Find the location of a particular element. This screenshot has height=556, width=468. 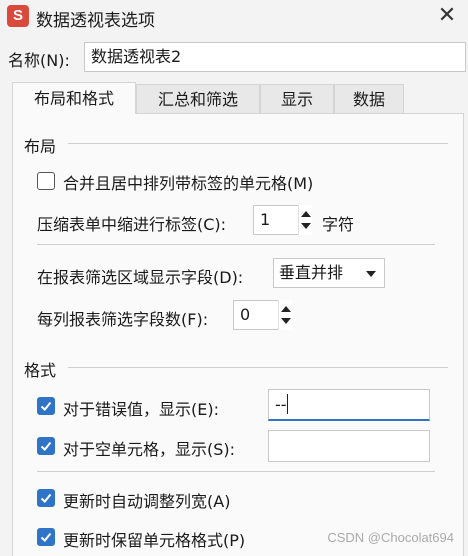

empty-cells-input is located at coordinates (349, 446).